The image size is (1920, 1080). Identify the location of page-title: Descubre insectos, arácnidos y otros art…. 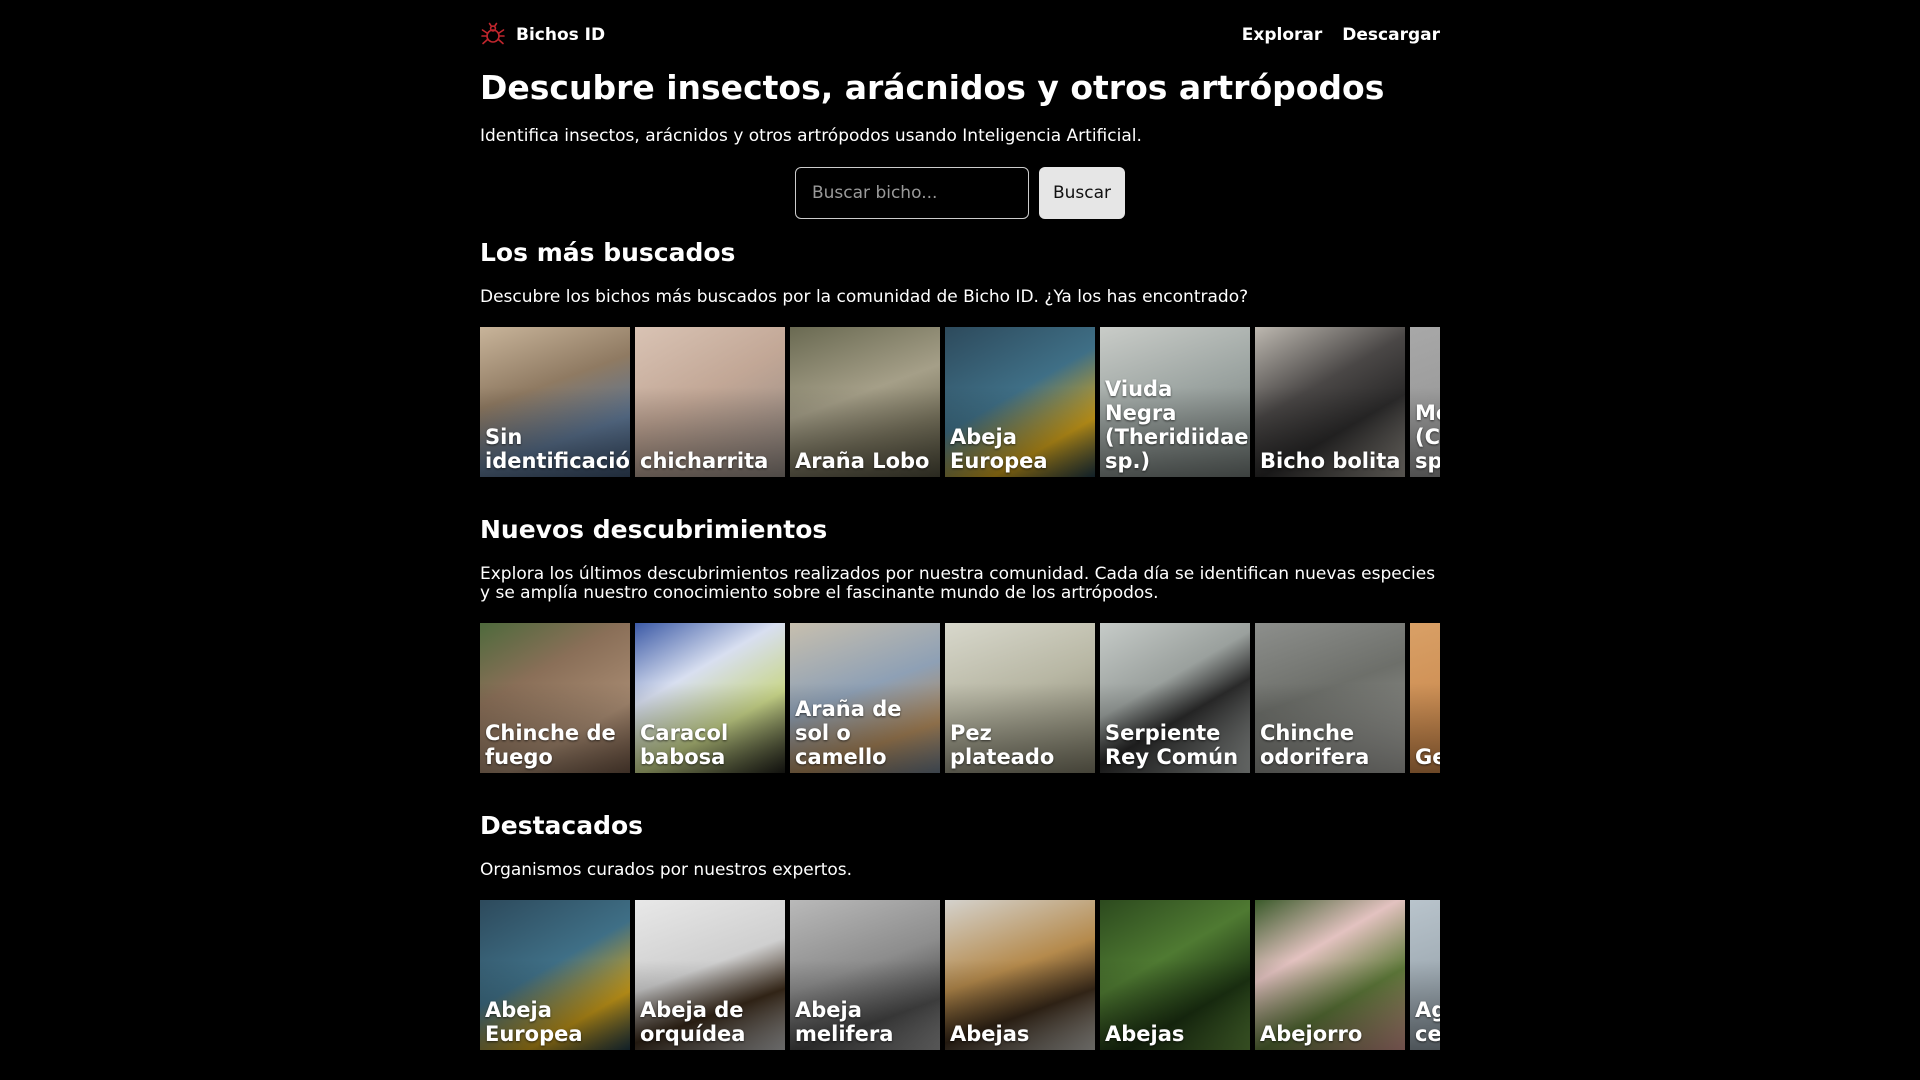
(932, 87).